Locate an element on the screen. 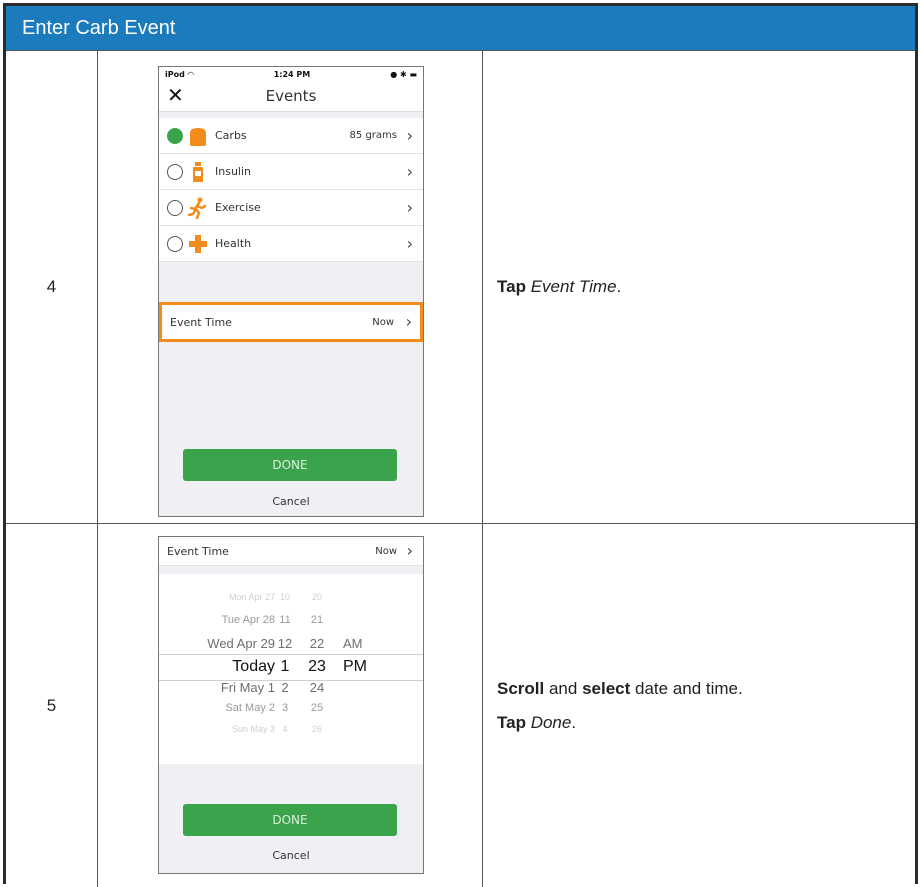  item-label: Insulin is located at coordinates (233, 171).